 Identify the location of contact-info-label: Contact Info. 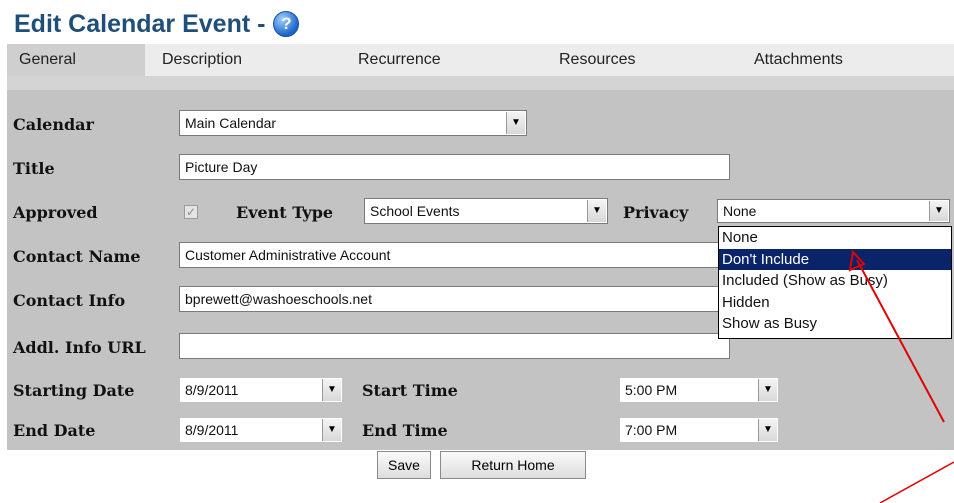
(69, 300).